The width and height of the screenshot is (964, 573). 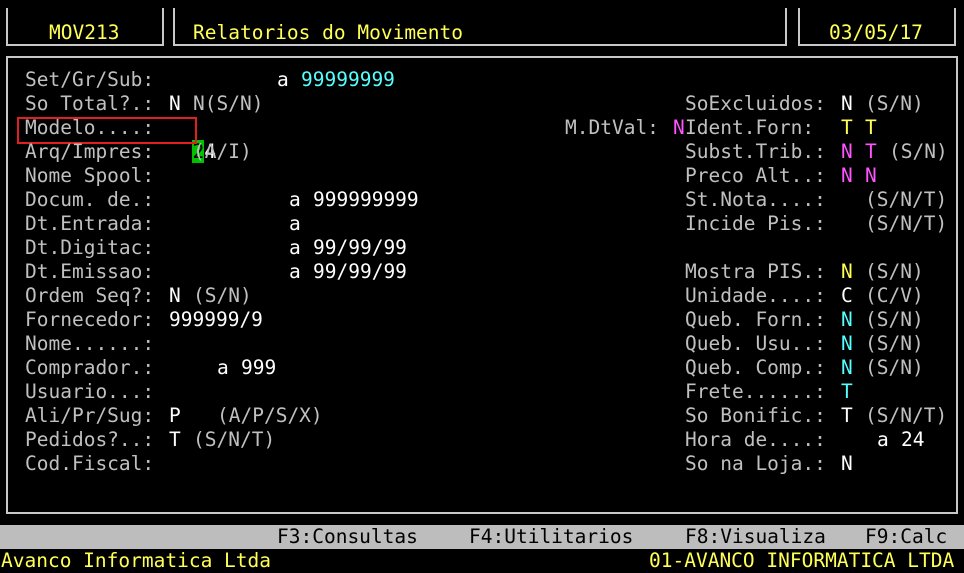 I want to click on quebusu-field: N, so click(x=847, y=344).